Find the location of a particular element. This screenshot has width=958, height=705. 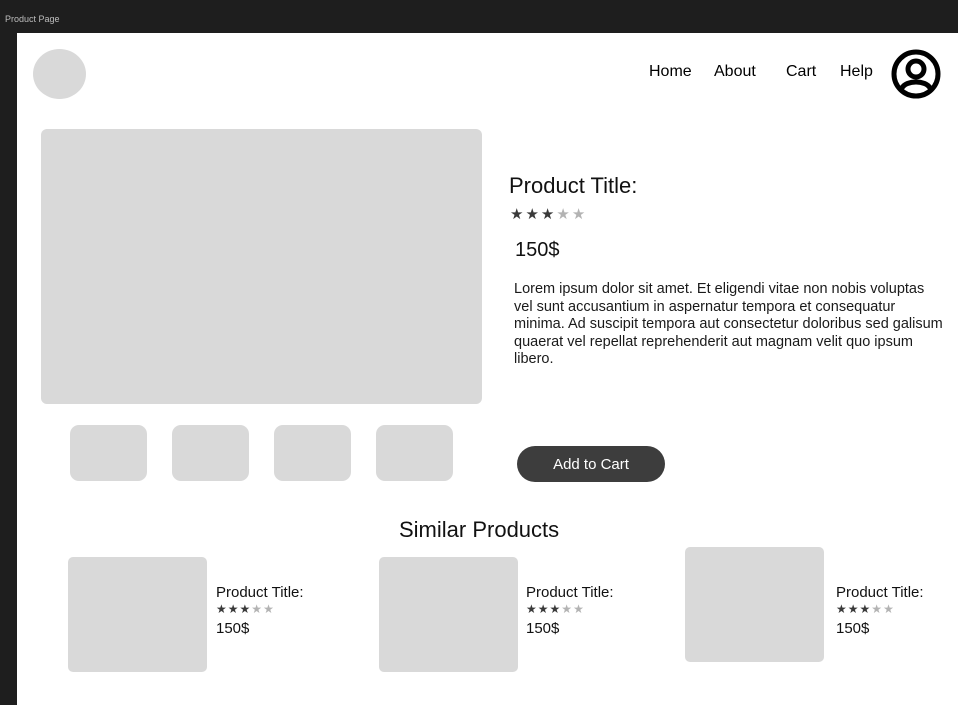

nav-cart-link: Cart is located at coordinates (801, 72).